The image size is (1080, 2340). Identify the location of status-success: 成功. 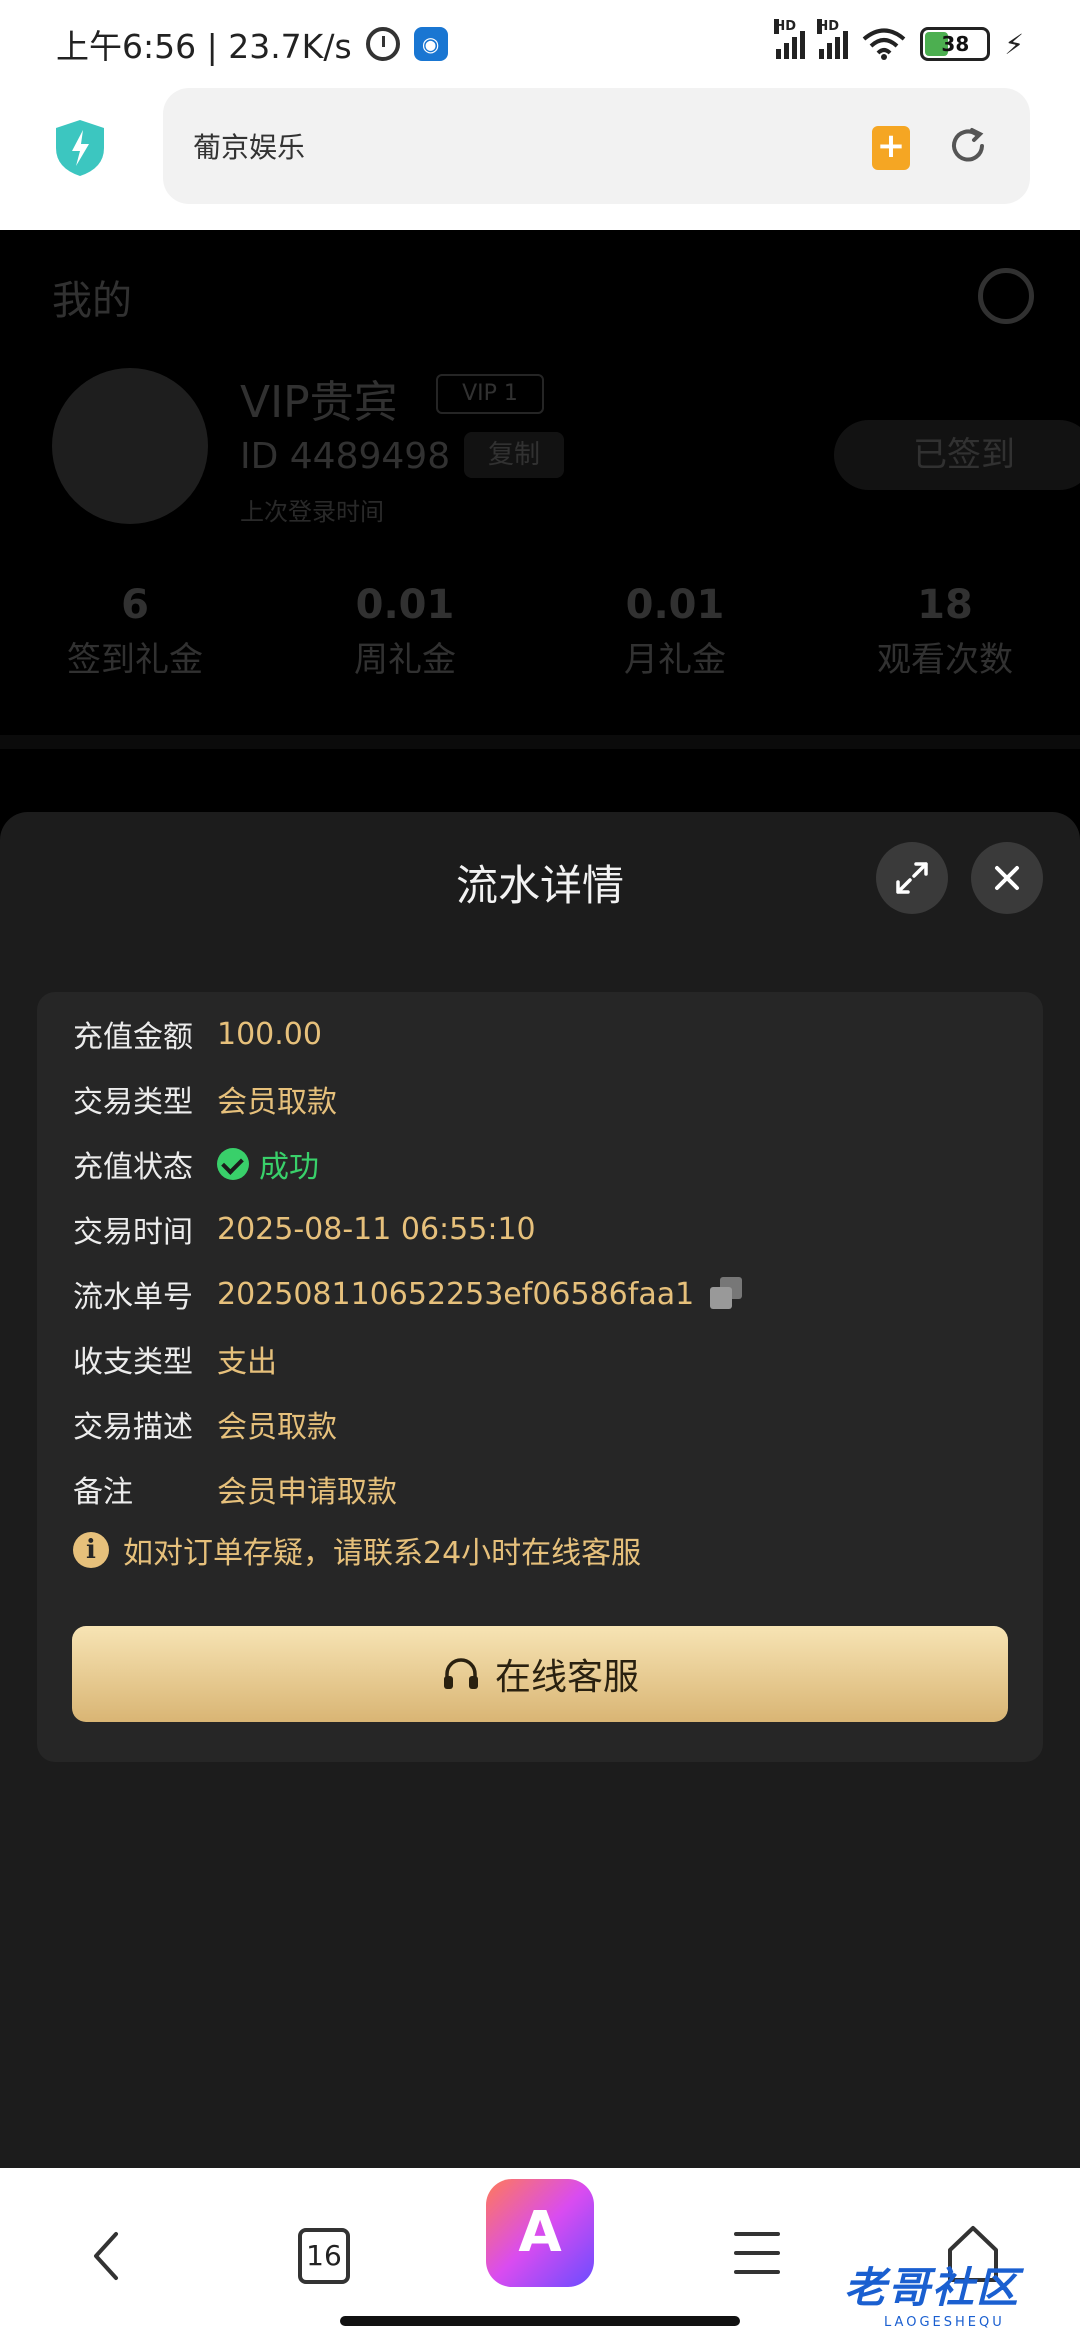
(289, 1167).